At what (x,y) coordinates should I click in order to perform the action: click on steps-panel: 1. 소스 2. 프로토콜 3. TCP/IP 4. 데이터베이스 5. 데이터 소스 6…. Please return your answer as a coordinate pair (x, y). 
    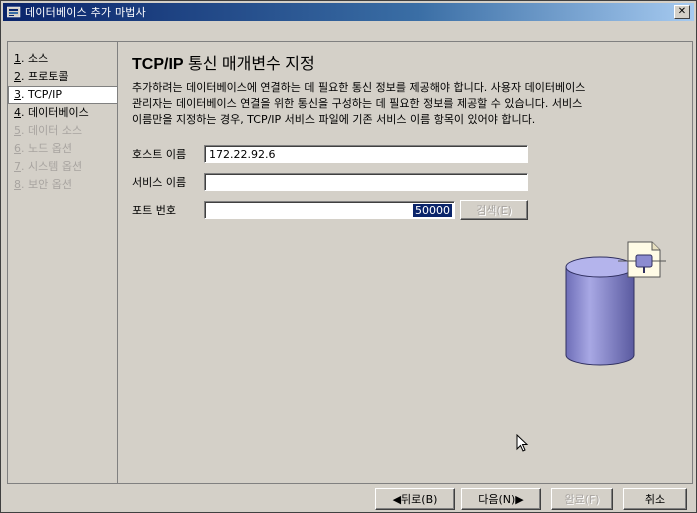
    Looking at the image, I should click on (63, 262).